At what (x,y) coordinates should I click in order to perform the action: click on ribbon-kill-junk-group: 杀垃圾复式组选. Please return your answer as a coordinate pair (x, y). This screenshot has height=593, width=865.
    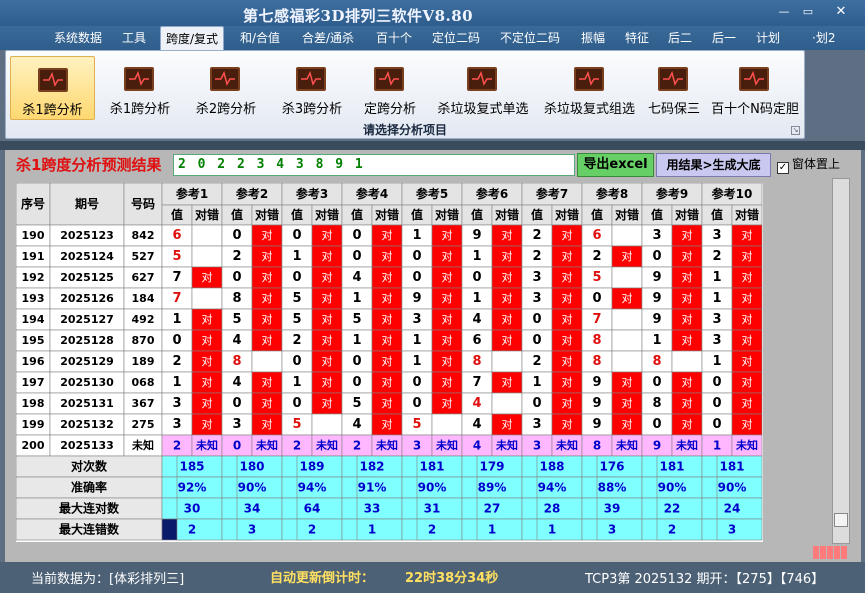
    Looking at the image, I should click on (589, 88).